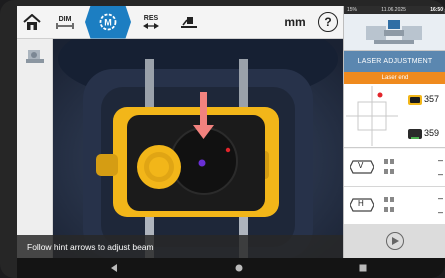 This screenshot has width=445, height=278. What do you see at coordinates (239, 268) in the screenshot?
I see `home-nav-icon` at bounding box center [239, 268].